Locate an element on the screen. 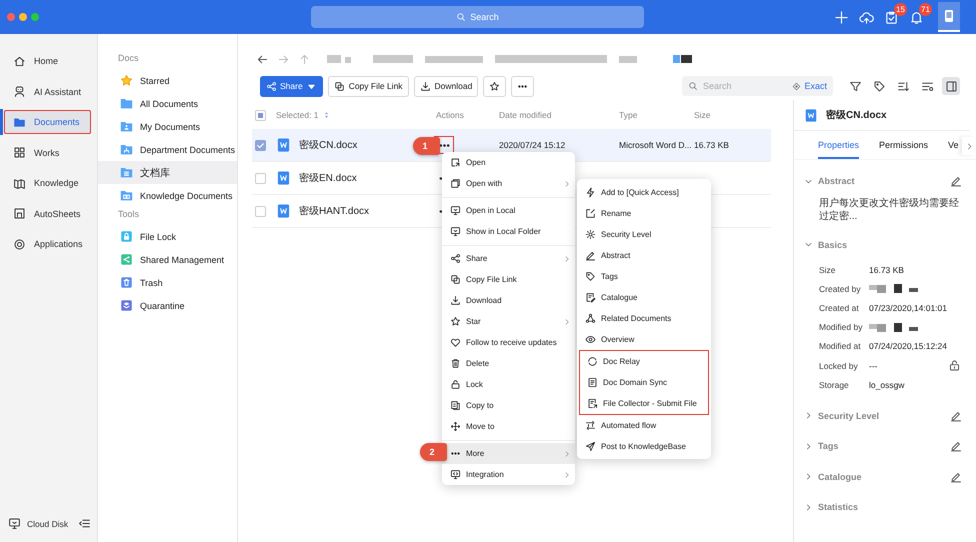  section-header: Statistics is located at coordinates (883, 507).